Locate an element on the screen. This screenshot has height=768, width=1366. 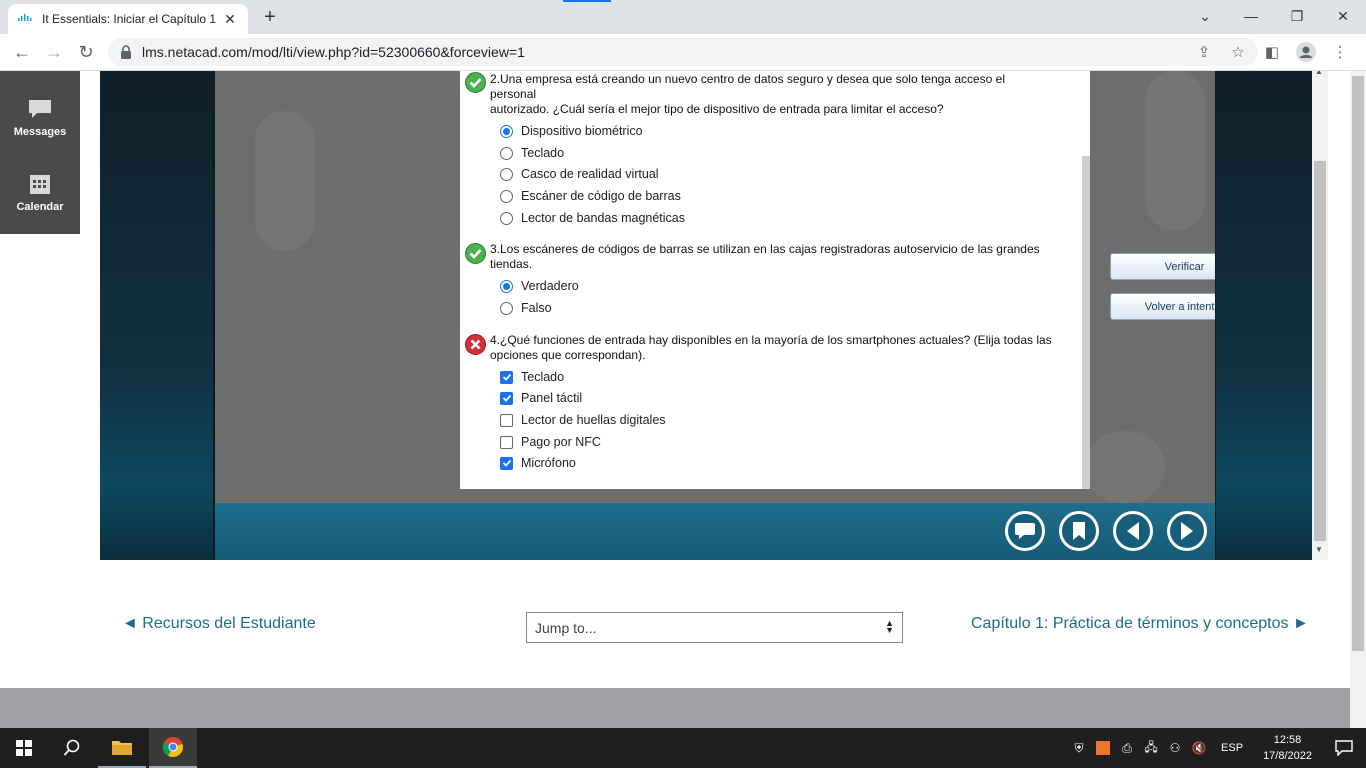
back-icon: ← is located at coordinates (22, 52).